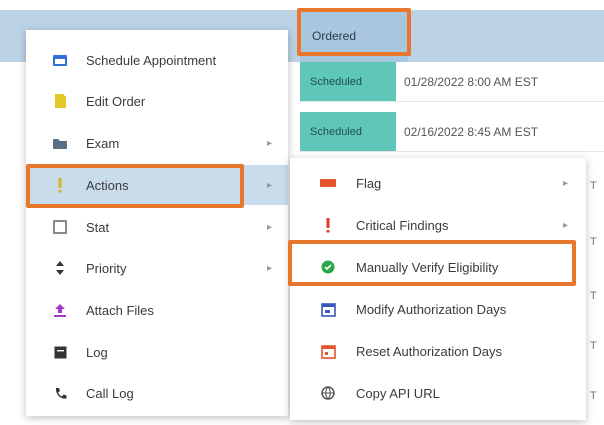 The width and height of the screenshot is (604, 425). What do you see at coordinates (157, 227) in the screenshot?
I see `menu-item-stat: Stat ▸` at bounding box center [157, 227].